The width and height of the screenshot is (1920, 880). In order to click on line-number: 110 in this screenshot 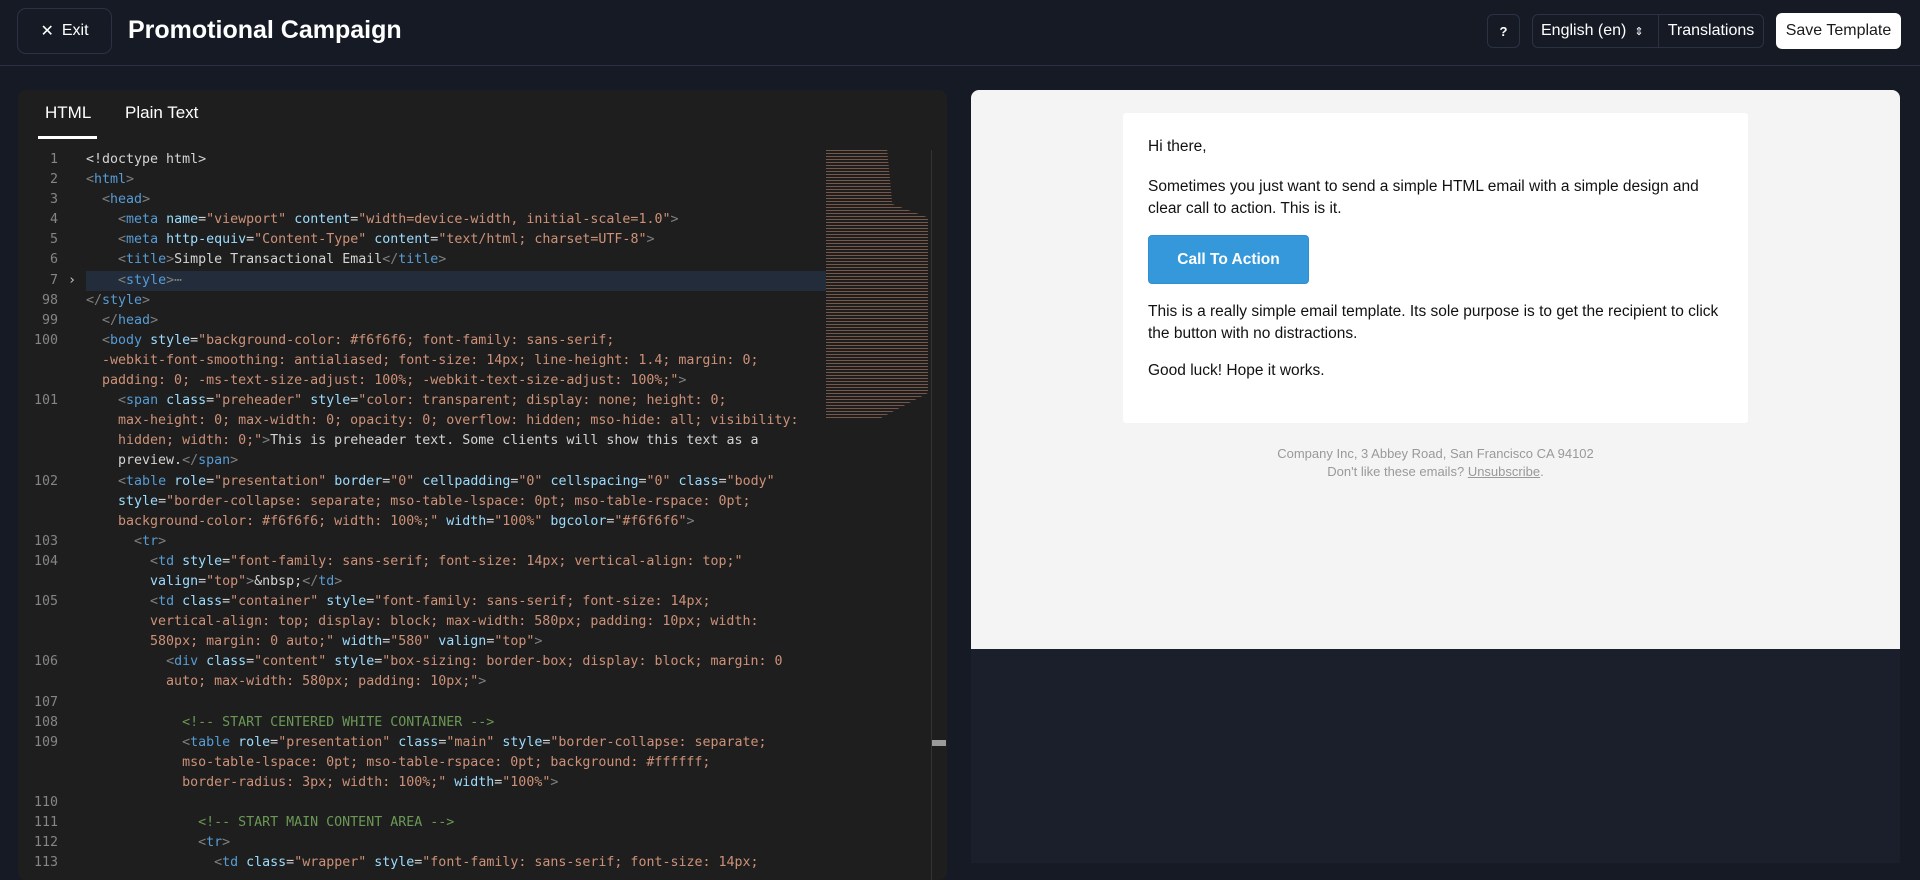, I will do `click(45, 802)`.